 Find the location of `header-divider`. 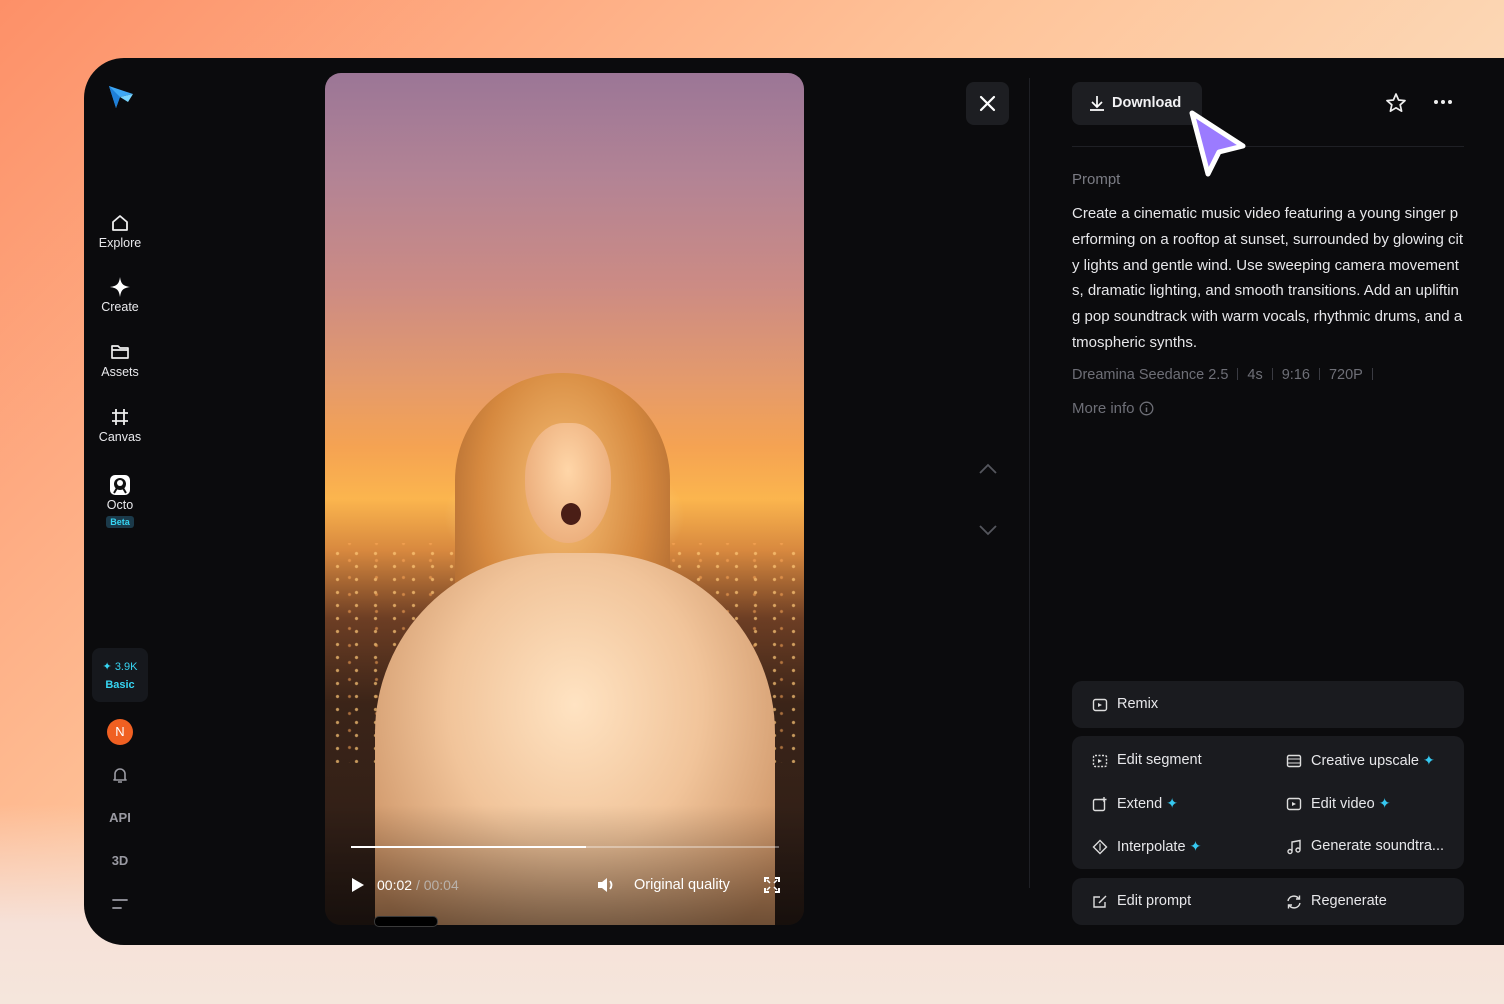

header-divider is located at coordinates (1268, 146).